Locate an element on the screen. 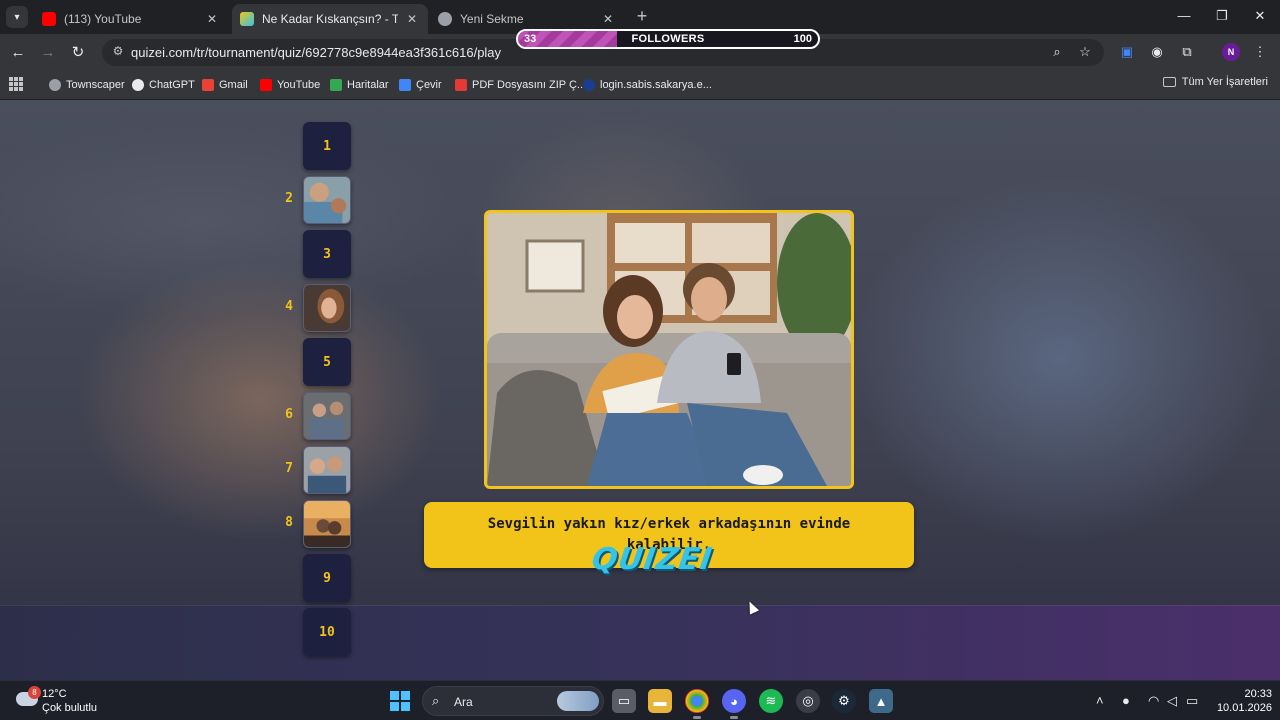 This screenshot has height=720, width=1280. rank-box: 5 is located at coordinates (327, 362).